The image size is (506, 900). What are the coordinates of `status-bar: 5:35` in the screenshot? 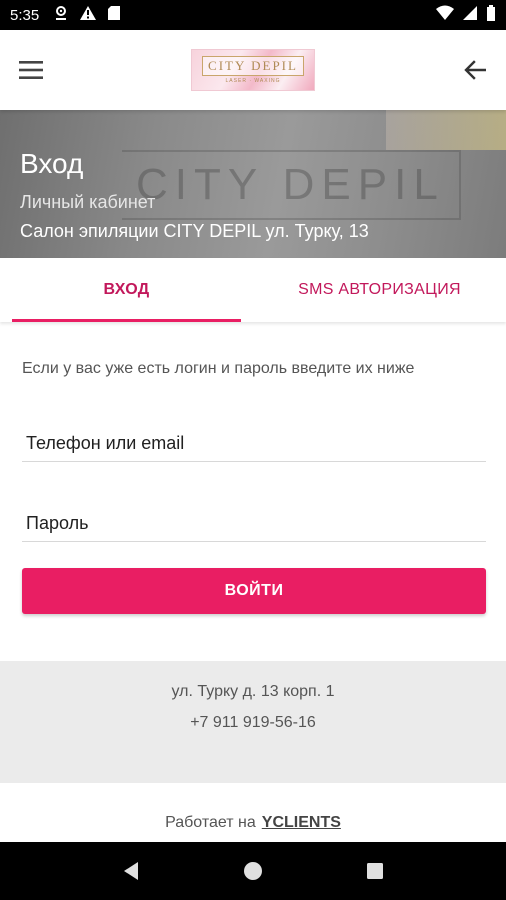 It's located at (253, 15).